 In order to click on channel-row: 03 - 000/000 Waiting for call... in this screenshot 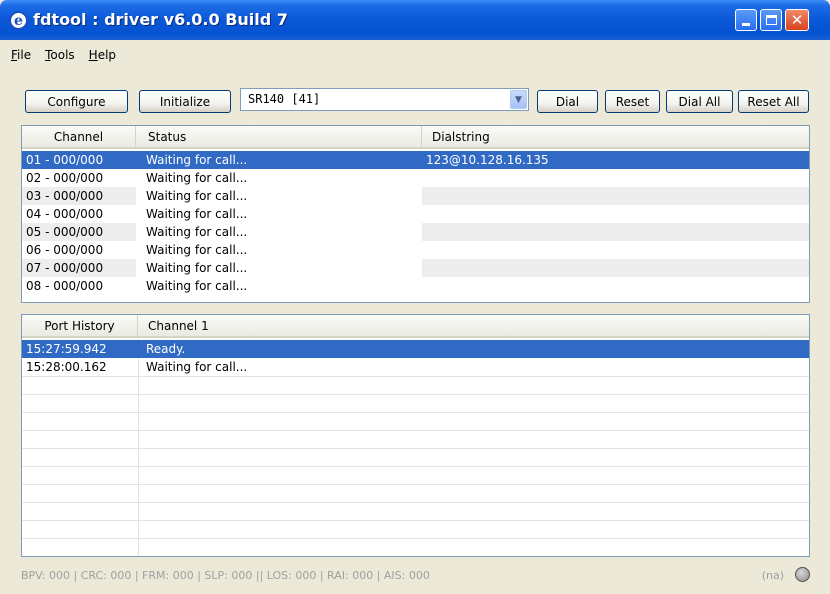, I will do `click(415, 196)`.